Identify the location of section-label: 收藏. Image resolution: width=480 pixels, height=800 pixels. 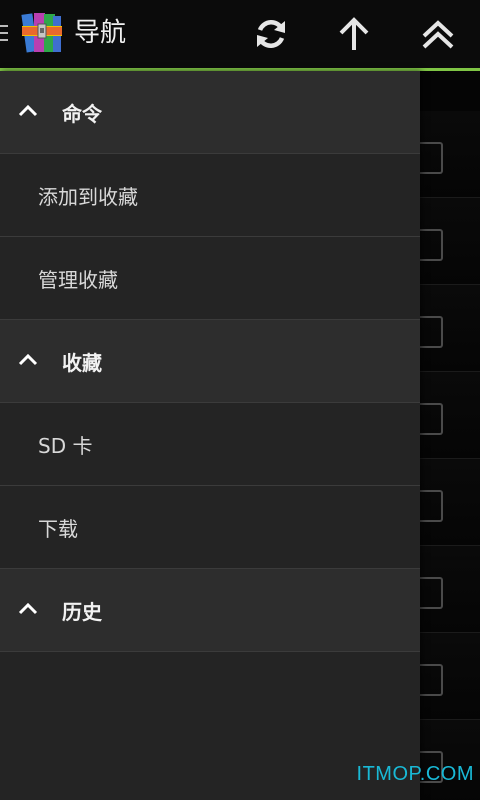
(82, 362).